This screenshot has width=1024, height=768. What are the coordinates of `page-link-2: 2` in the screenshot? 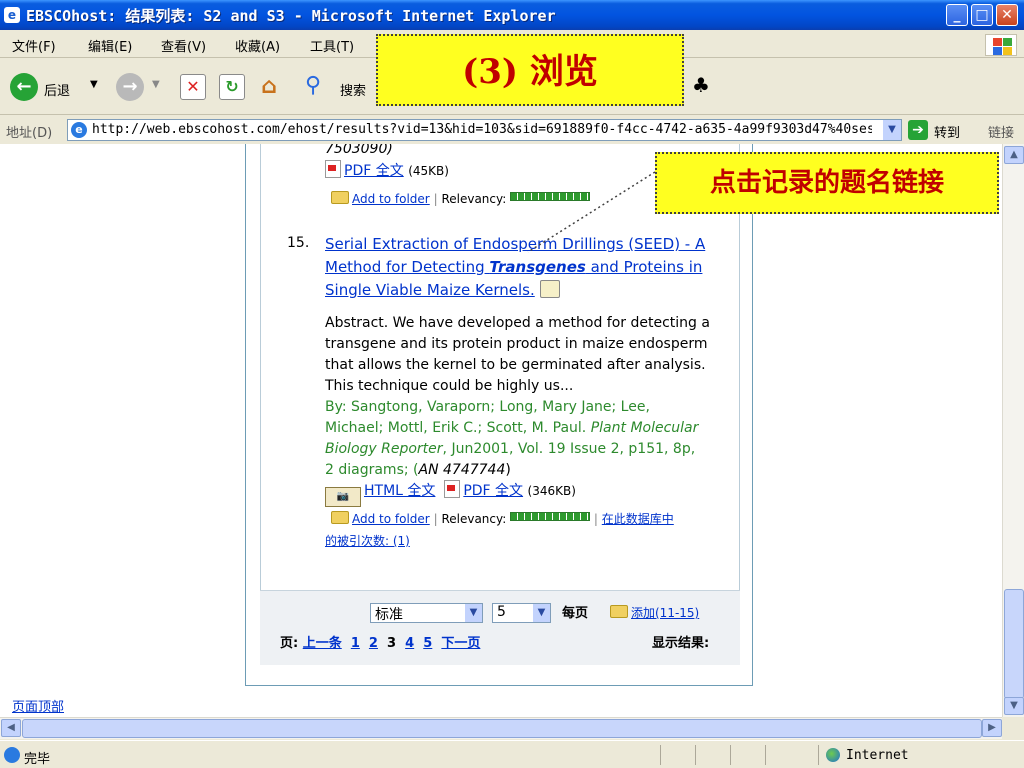 It's located at (373, 643).